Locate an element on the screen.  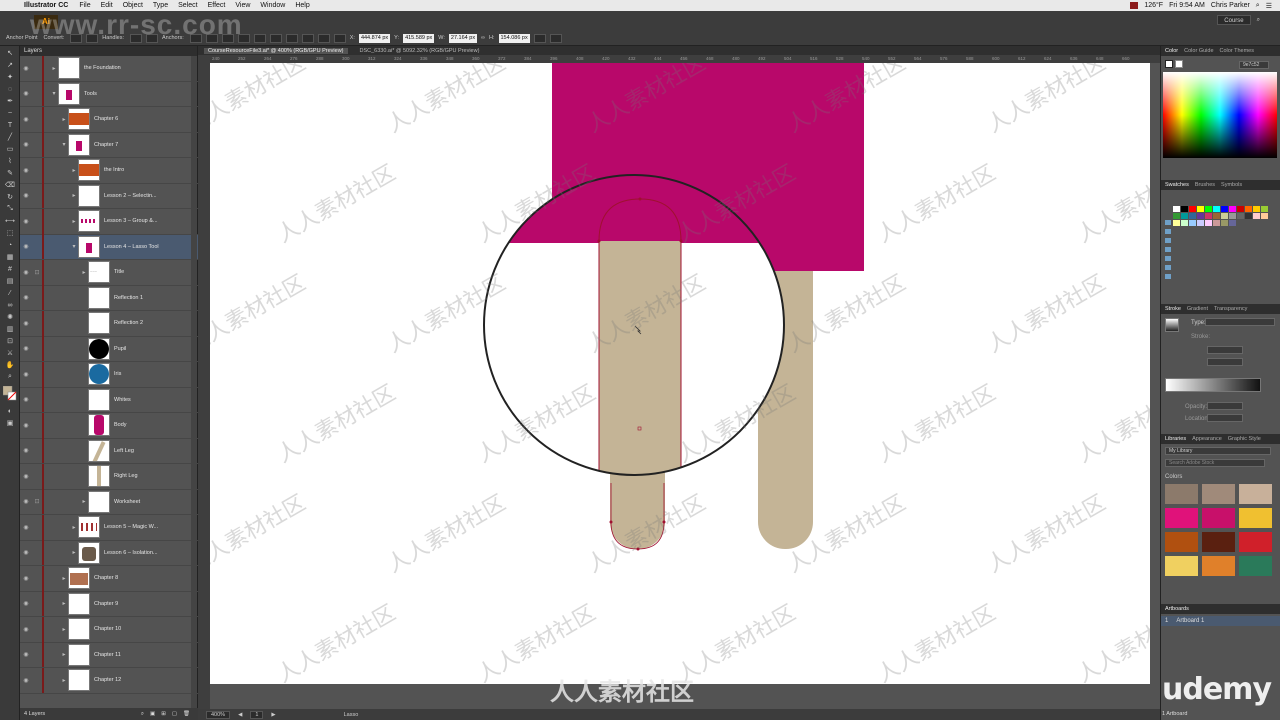
layer-row: ◉▸Chapter 8○ is located at coordinates (109, 578).